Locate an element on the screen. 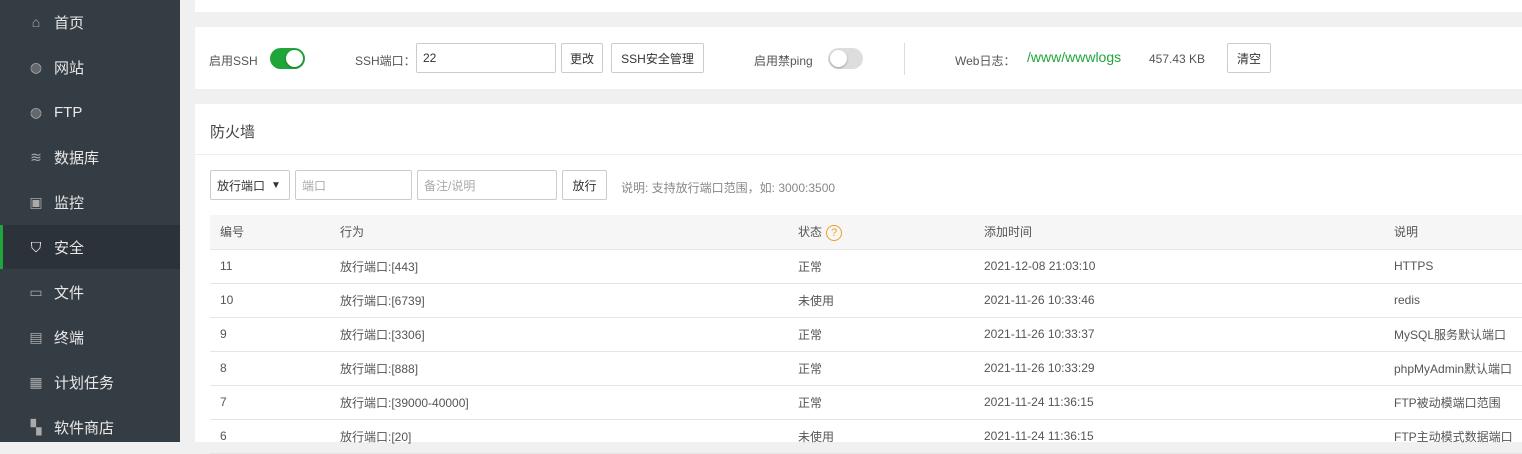 This screenshot has width=1522, height=454. weblog-label: Web日志： is located at coordinates (985, 61).